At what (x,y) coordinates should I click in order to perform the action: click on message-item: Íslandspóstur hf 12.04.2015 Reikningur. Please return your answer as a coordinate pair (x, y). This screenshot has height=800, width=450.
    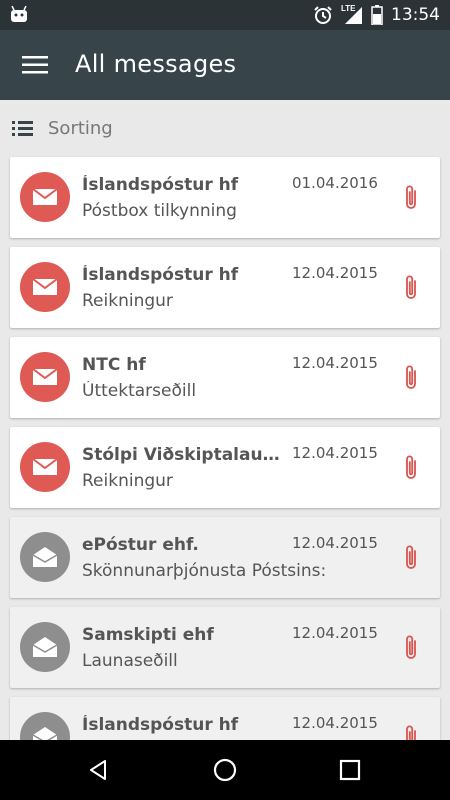
    Looking at the image, I should click on (225, 287).